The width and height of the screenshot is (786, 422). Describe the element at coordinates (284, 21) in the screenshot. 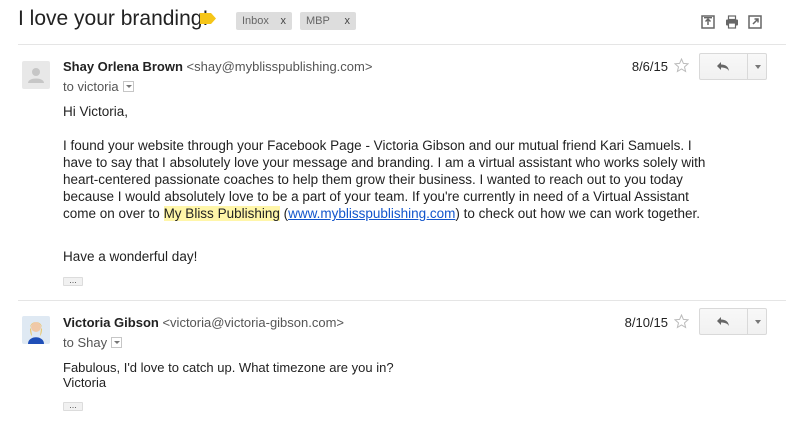

I see `remove-label-inbox-button: x` at that location.